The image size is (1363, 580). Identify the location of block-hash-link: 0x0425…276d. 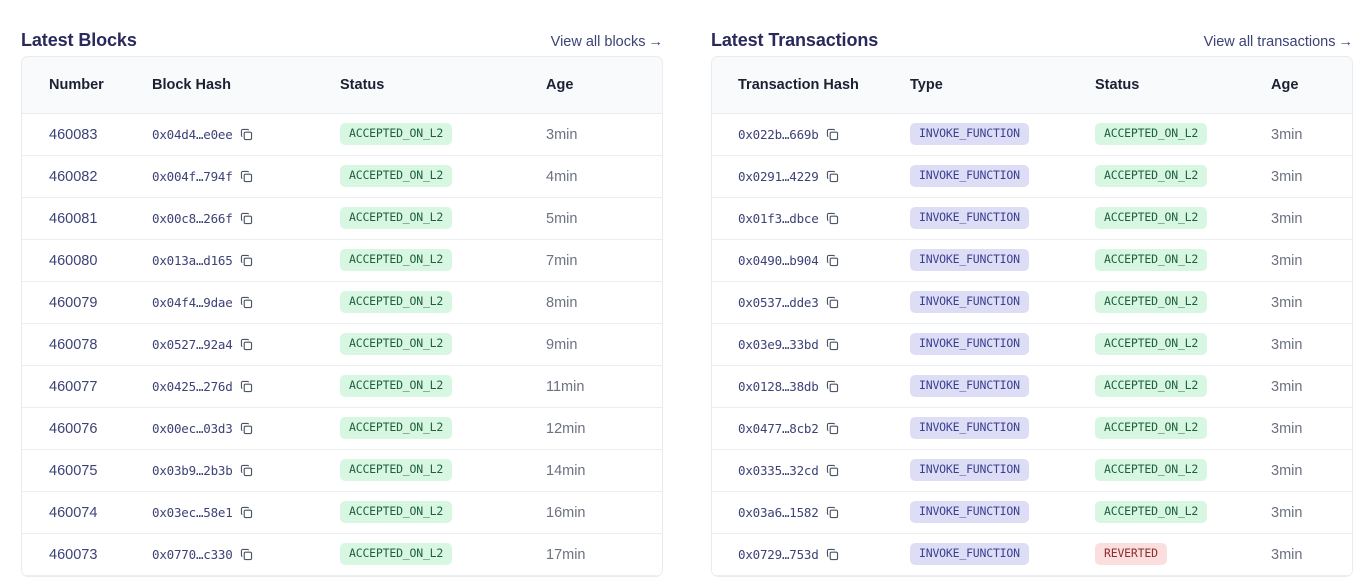
(192, 386).